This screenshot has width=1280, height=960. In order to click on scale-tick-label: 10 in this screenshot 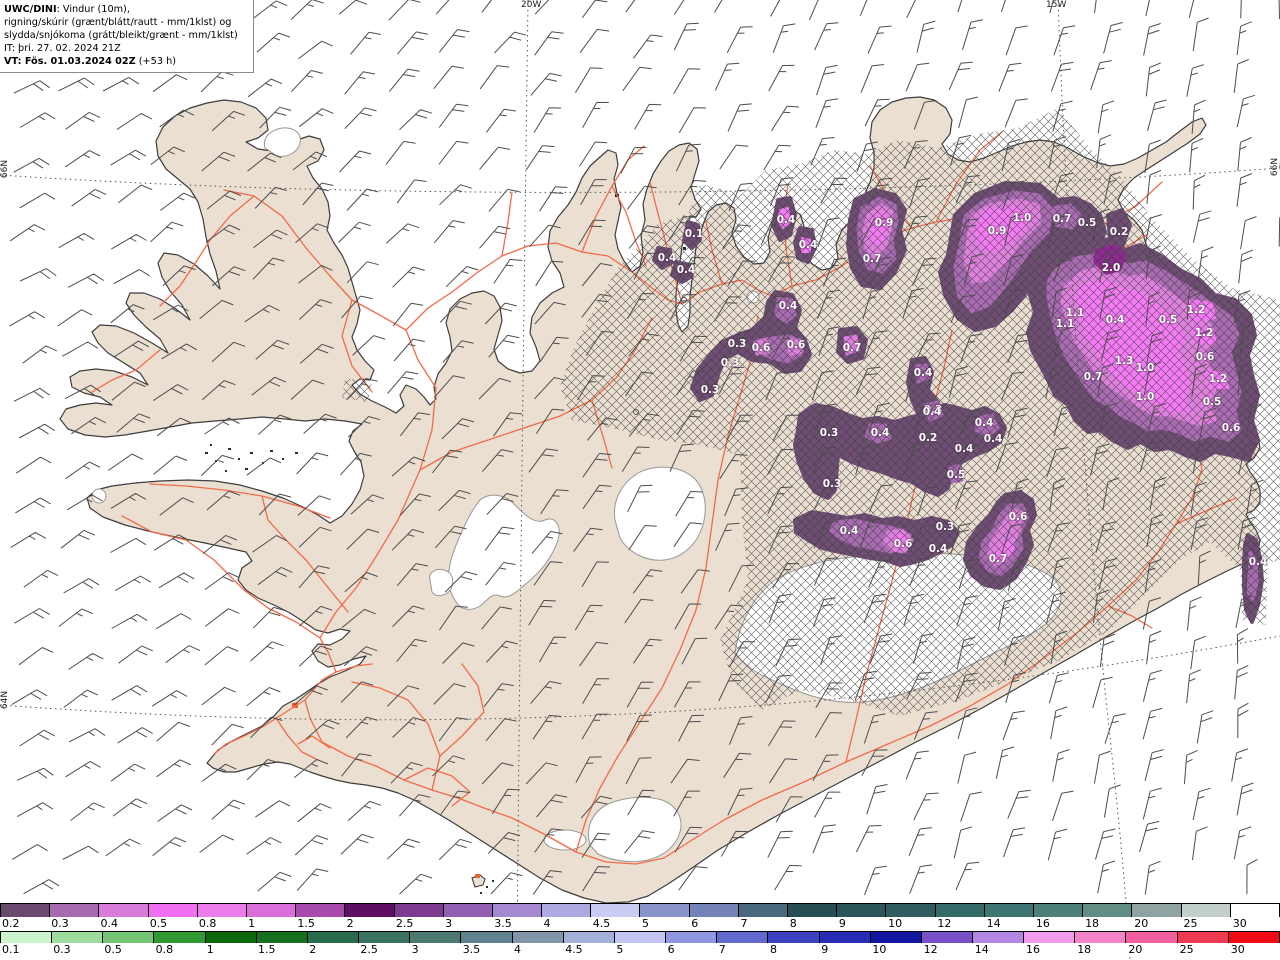, I will do `click(895, 923)`.